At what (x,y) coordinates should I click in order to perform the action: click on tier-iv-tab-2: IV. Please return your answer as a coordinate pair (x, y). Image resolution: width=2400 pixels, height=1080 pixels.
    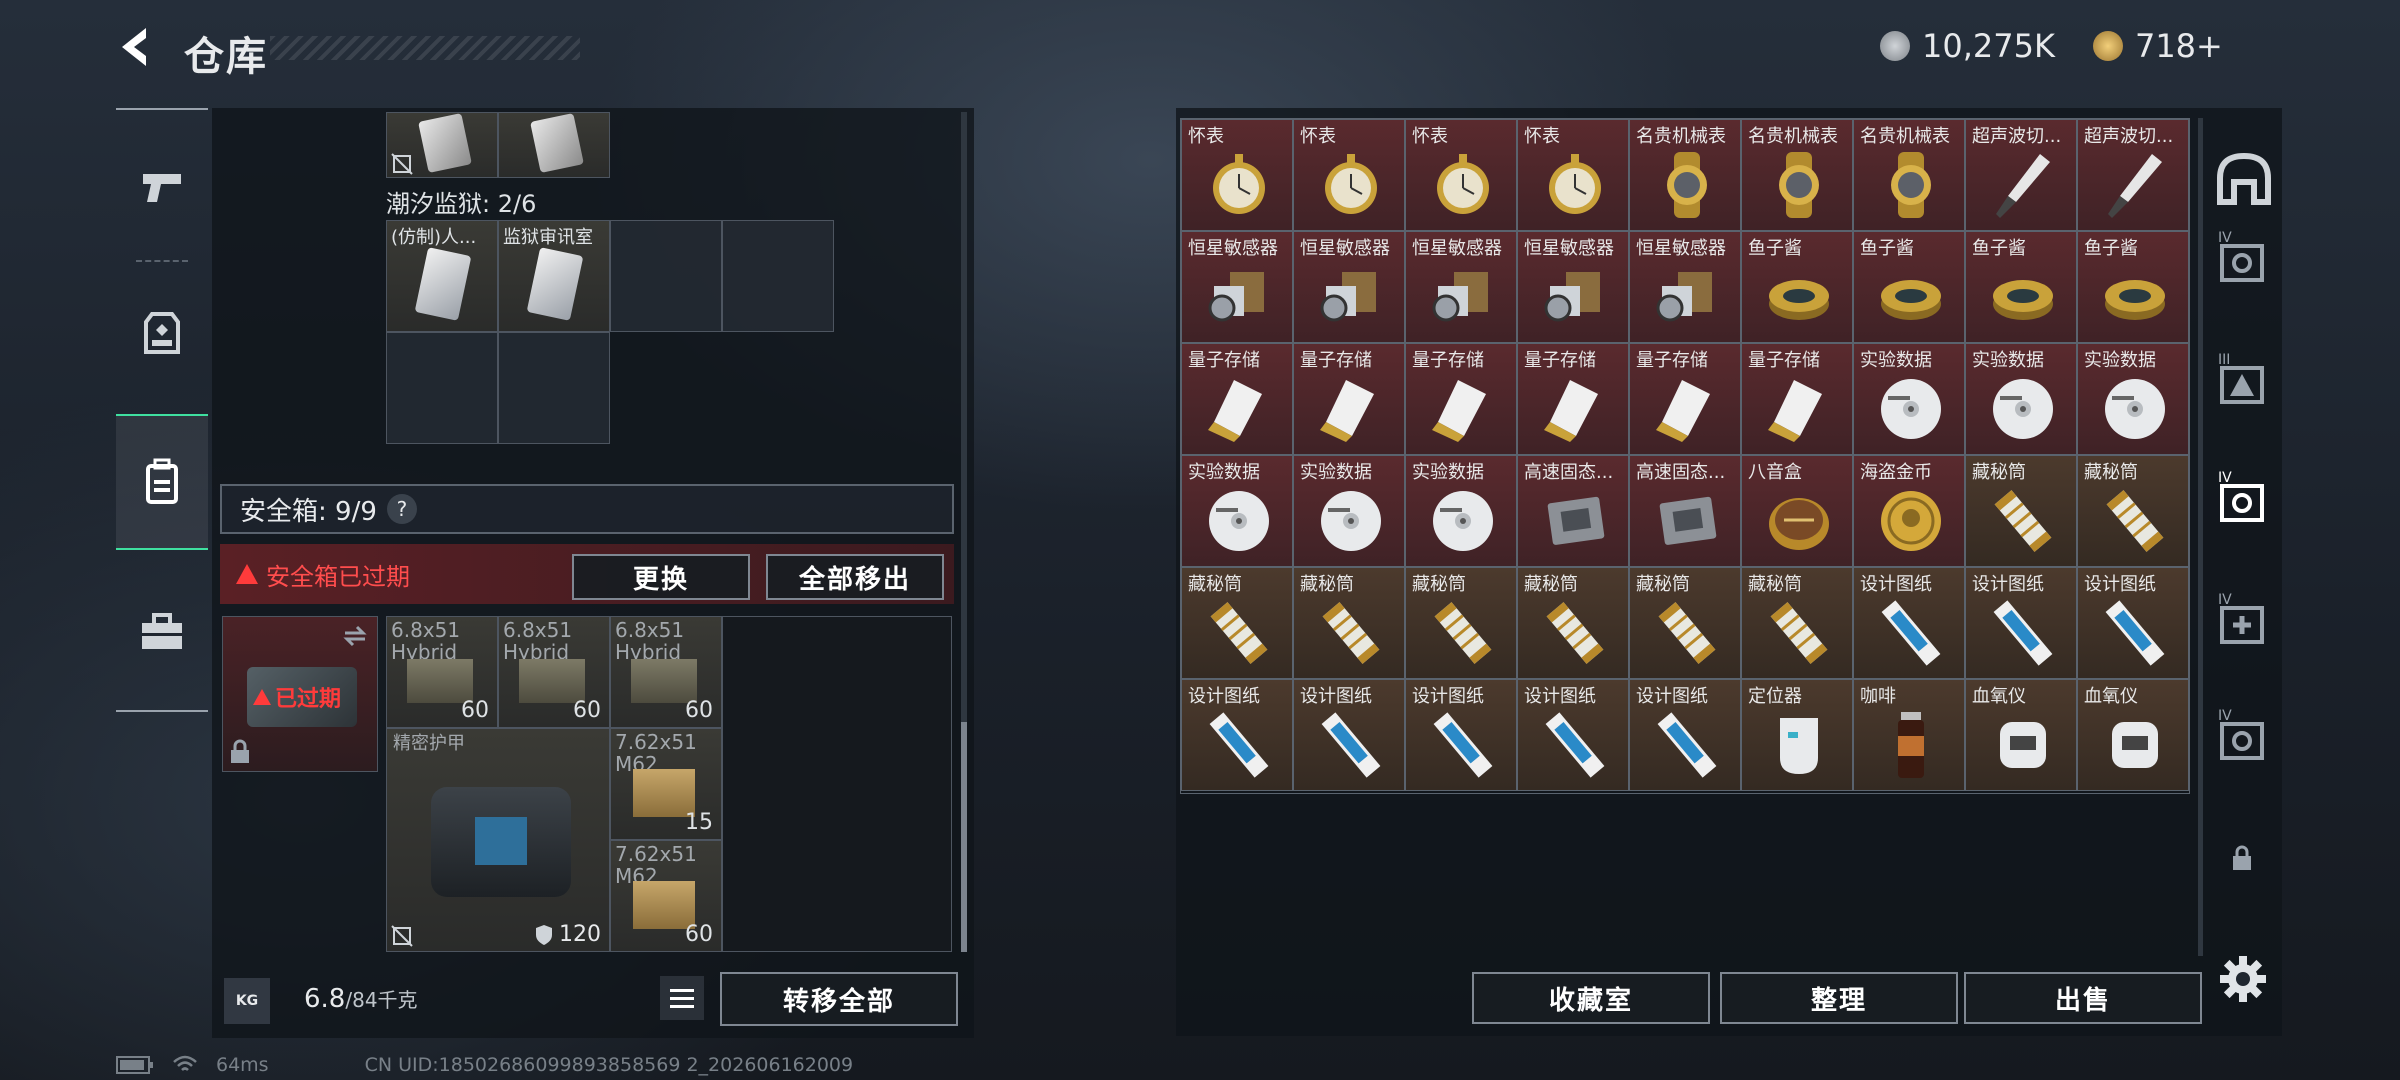
    Looking at the image, I should click on (2244, 738).